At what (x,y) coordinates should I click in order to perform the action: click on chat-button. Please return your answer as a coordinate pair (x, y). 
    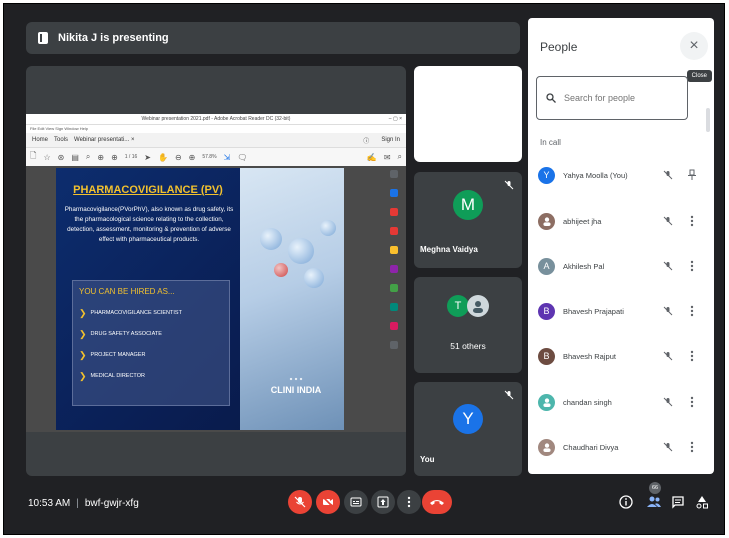
    Looking at the image, I should click on (678, 502).